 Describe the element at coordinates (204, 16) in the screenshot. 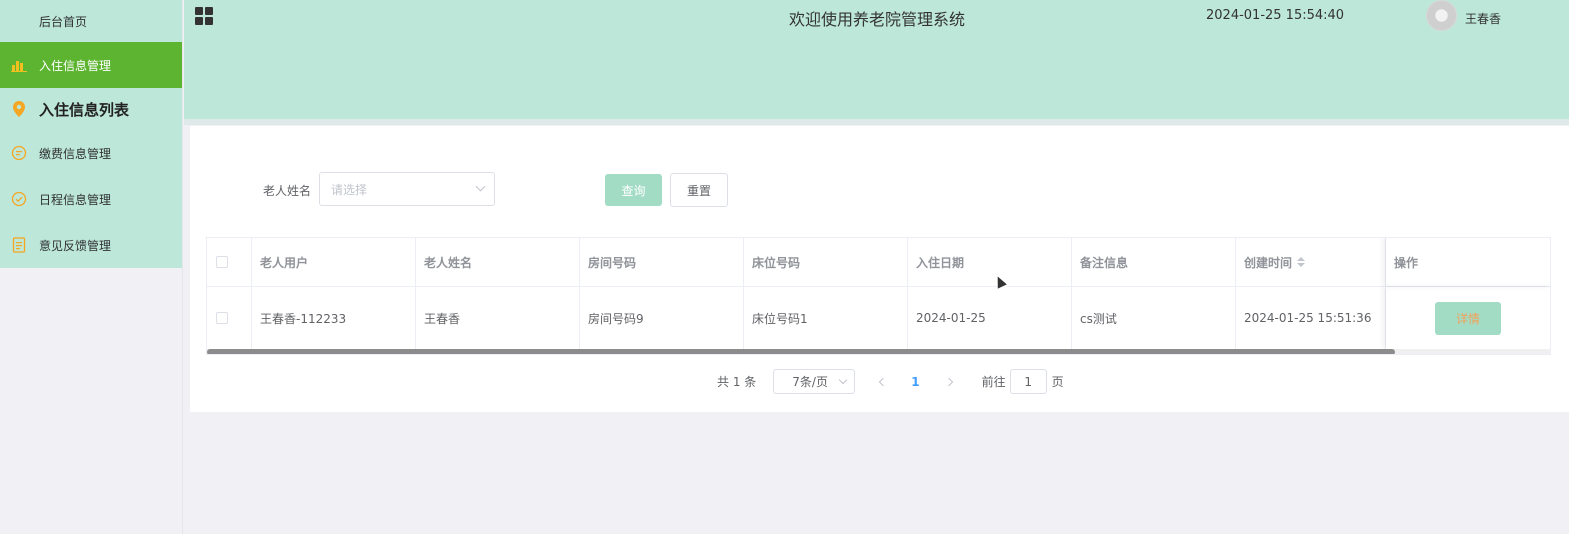

I see `grid-menu-icon` at that location.